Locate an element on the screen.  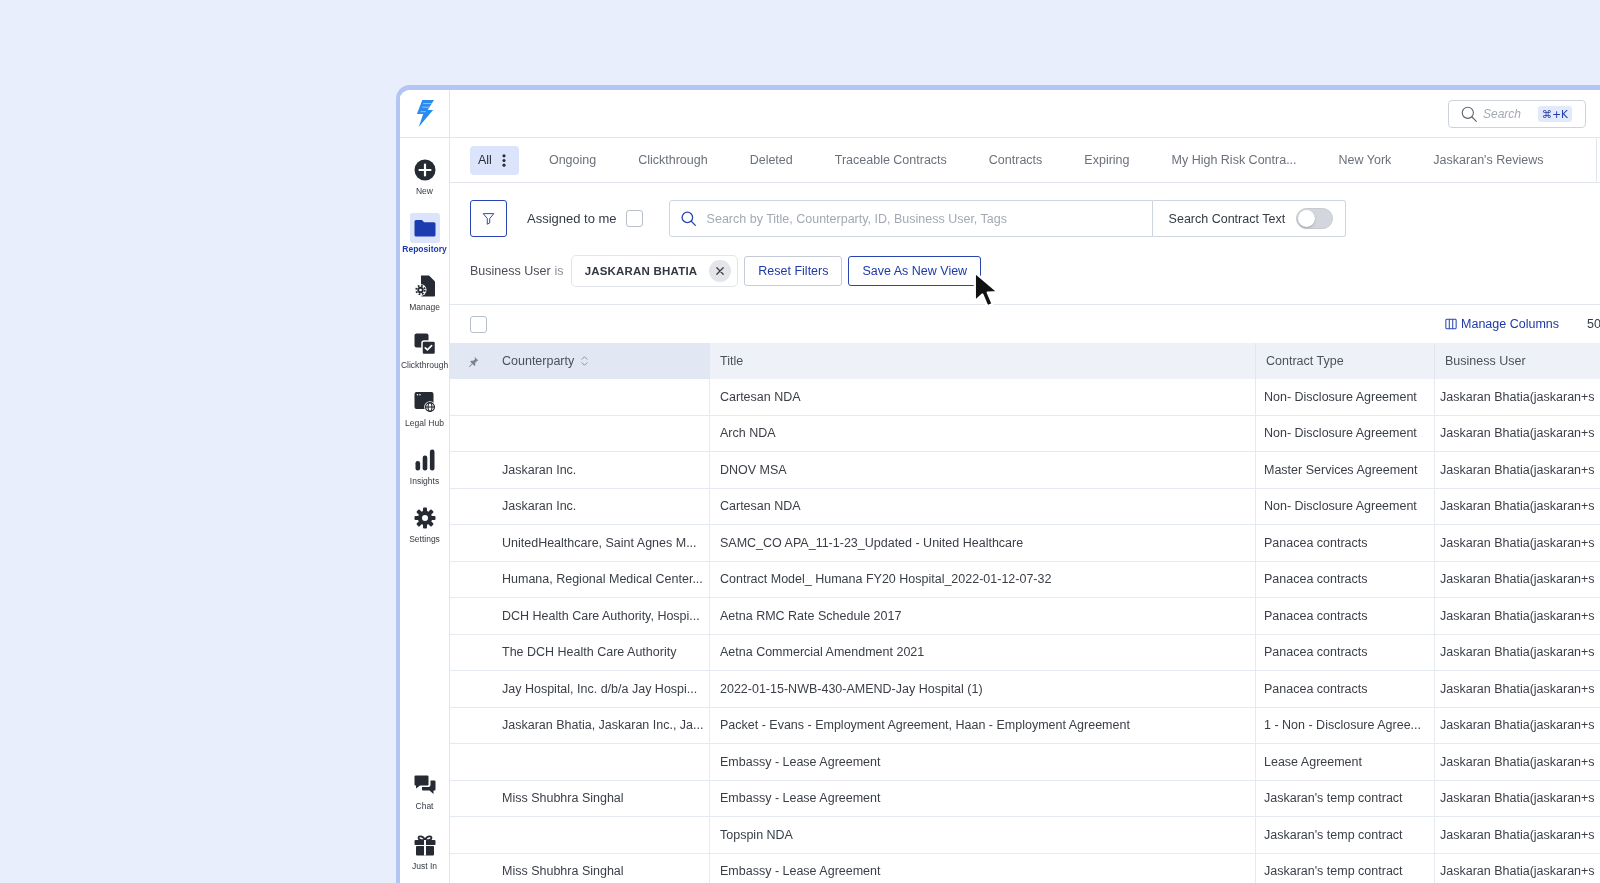
sidebar-item: Clickthrough is located at coordinates (424, 353).